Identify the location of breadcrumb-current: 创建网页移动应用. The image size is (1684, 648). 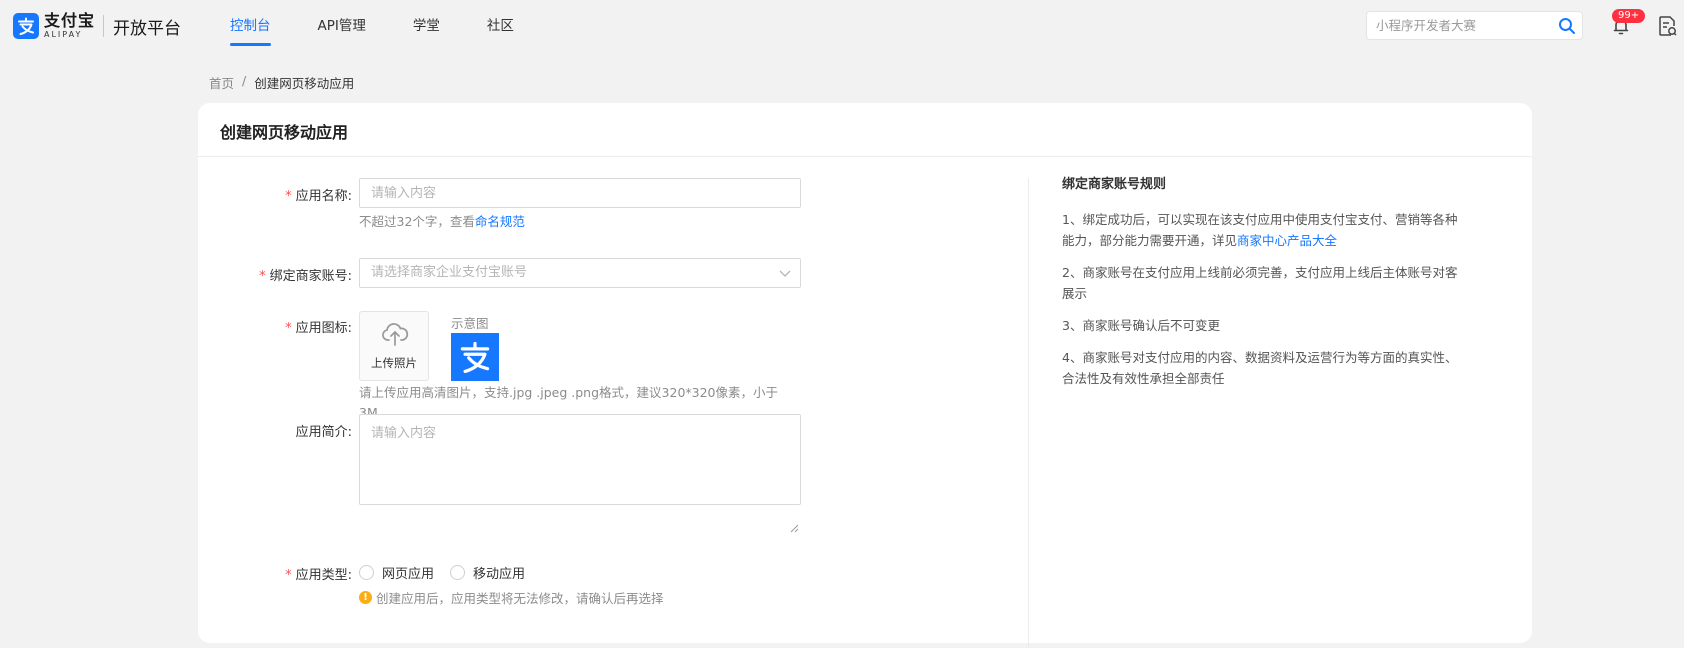
(304, 83).